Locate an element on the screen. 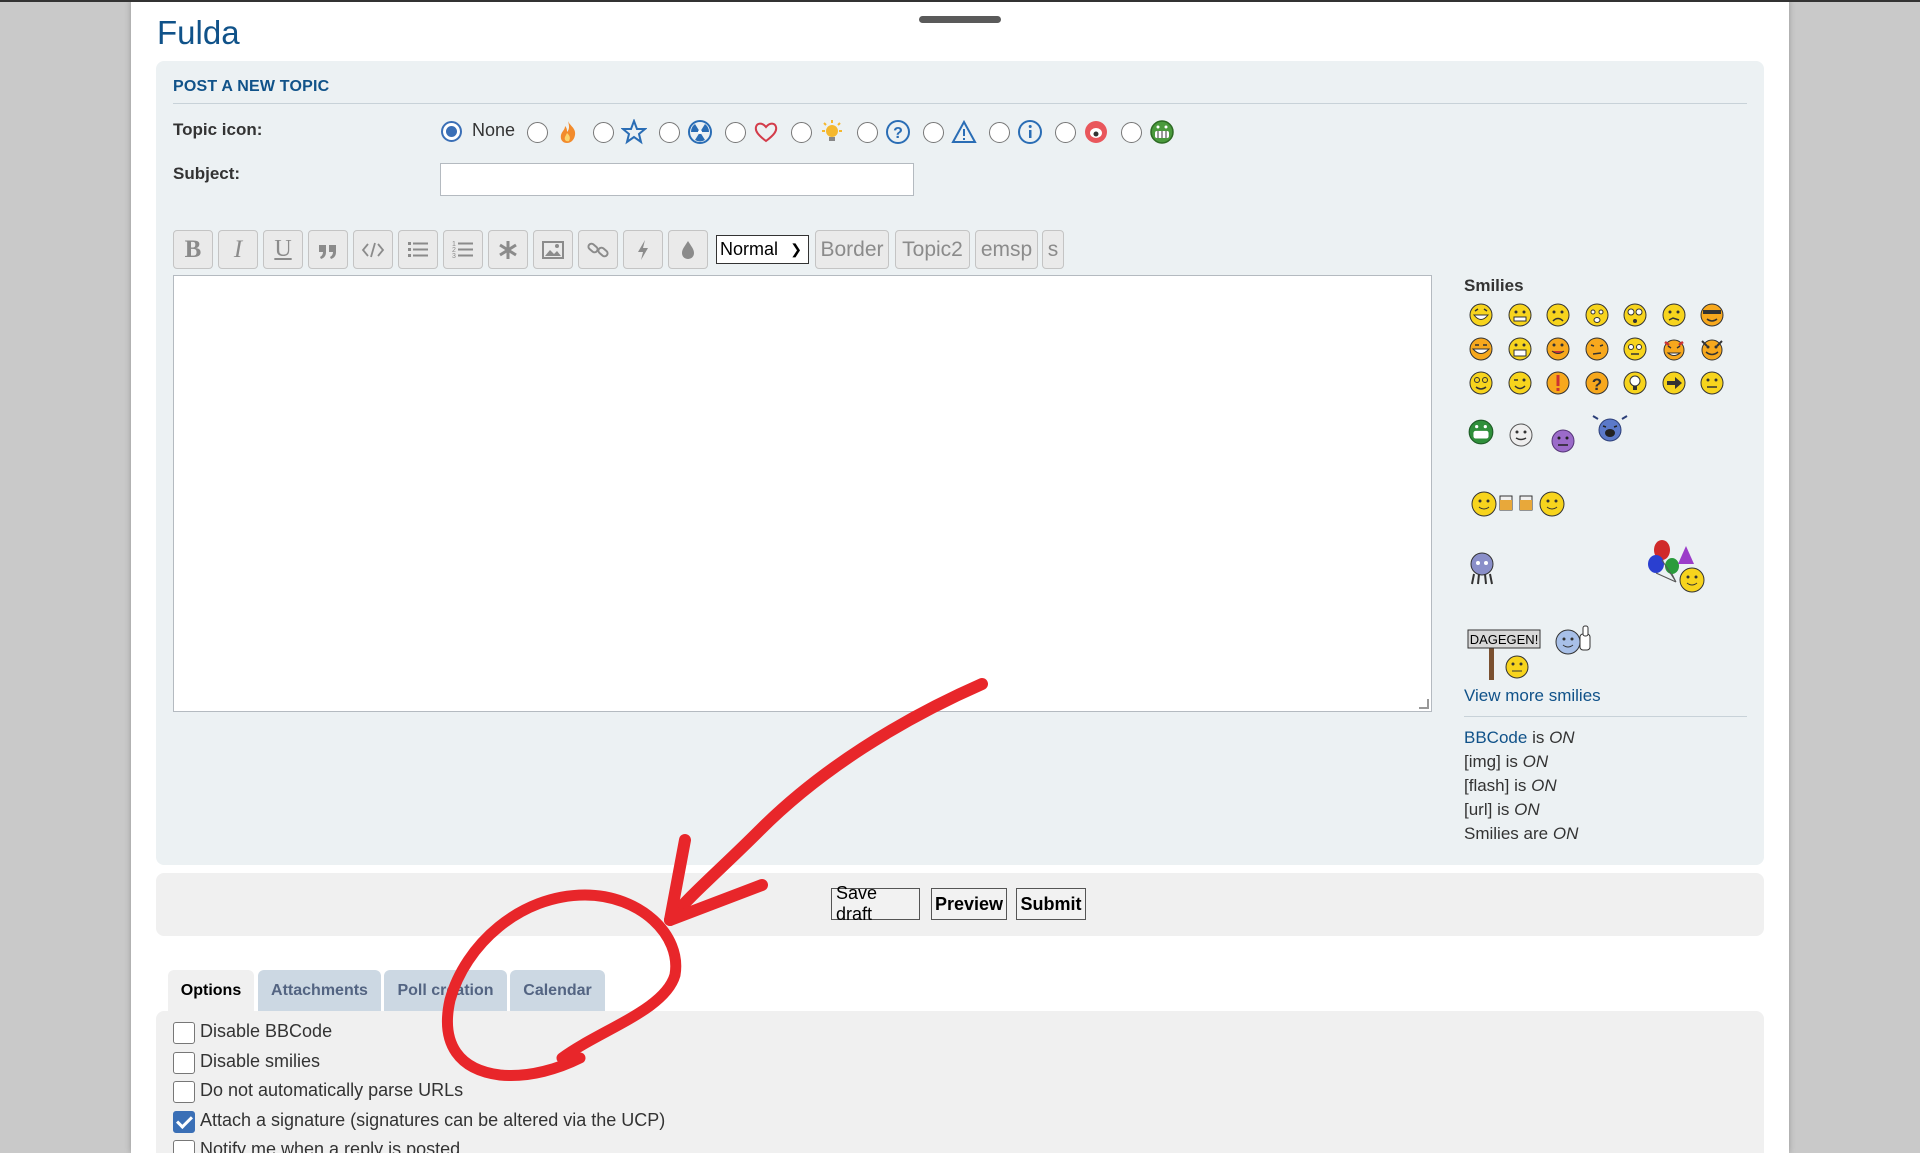  topic-icon-mad-radio is located at coordinates (1065, 132).